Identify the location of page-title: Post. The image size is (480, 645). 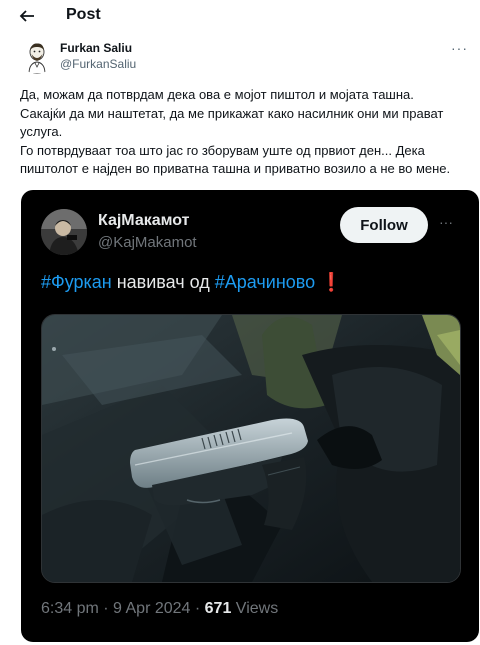
(83, 14).